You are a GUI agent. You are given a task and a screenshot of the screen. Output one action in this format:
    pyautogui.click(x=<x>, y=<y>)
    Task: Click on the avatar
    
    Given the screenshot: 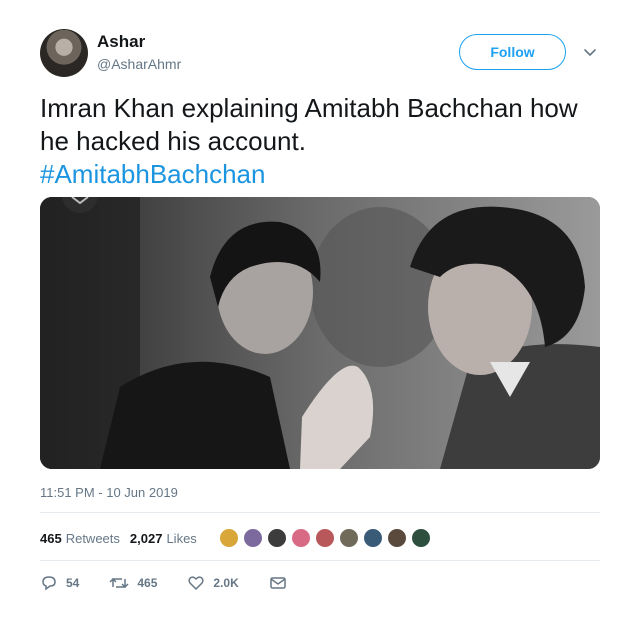 What is the action you would take?
    pyautogui.click(x=64, y=53)
    